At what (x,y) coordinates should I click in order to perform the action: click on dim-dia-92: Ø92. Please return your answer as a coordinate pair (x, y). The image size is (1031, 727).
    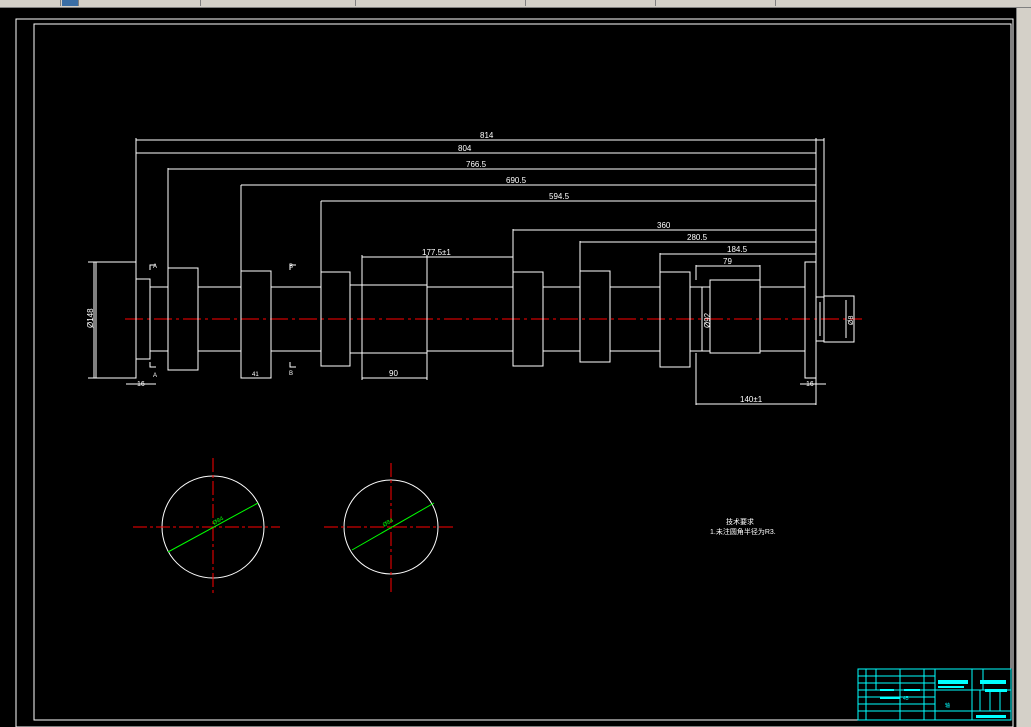
    Looking at the image, I should click on (707, 320).